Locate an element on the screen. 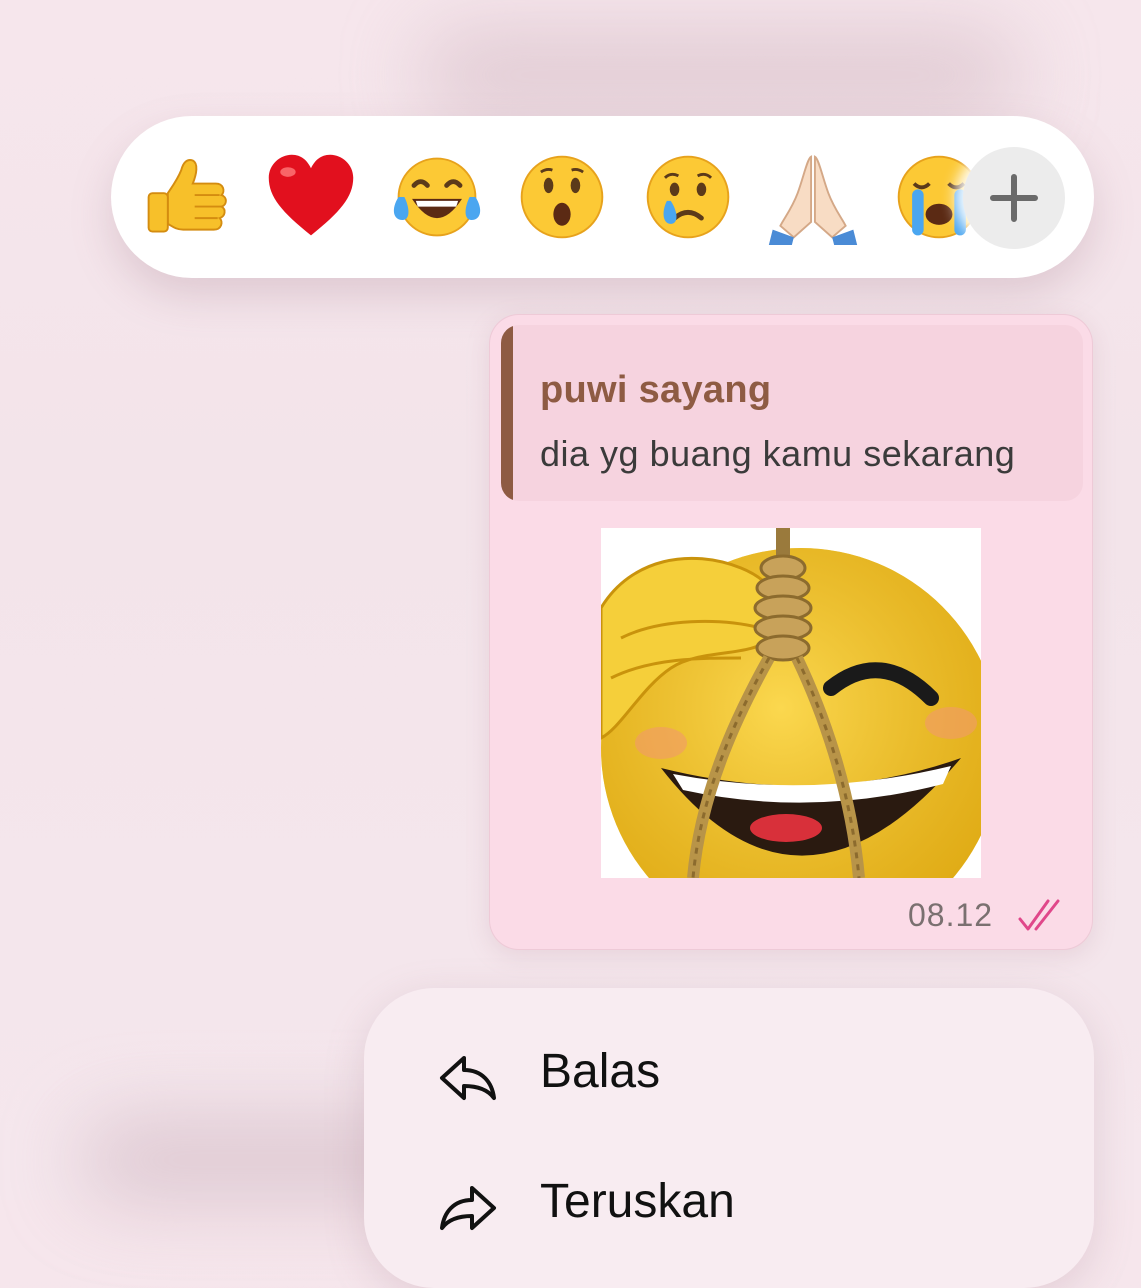 Image resolution: width=1141 pixels, height=1288 pixels. reply-arrow-icon is located at coordinates (468, 1078).